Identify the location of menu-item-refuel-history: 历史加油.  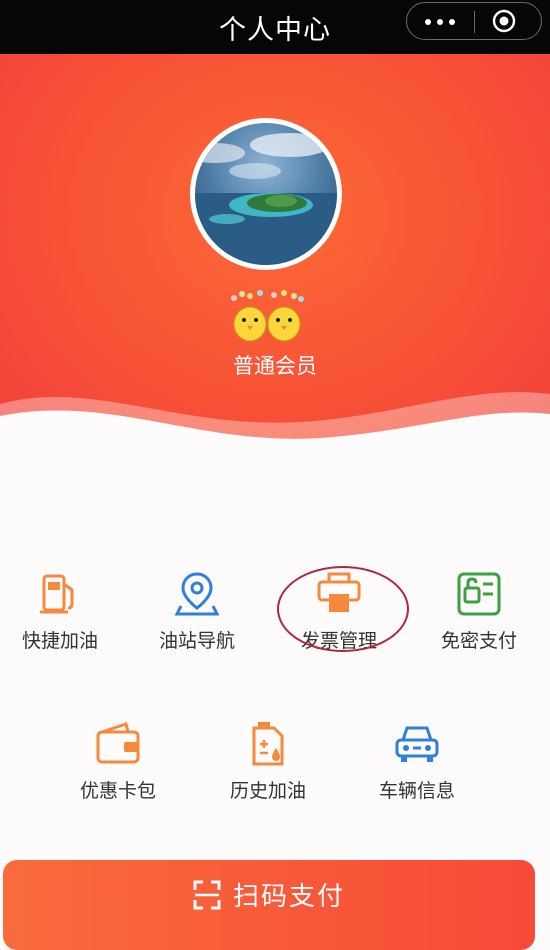
(268, 761).